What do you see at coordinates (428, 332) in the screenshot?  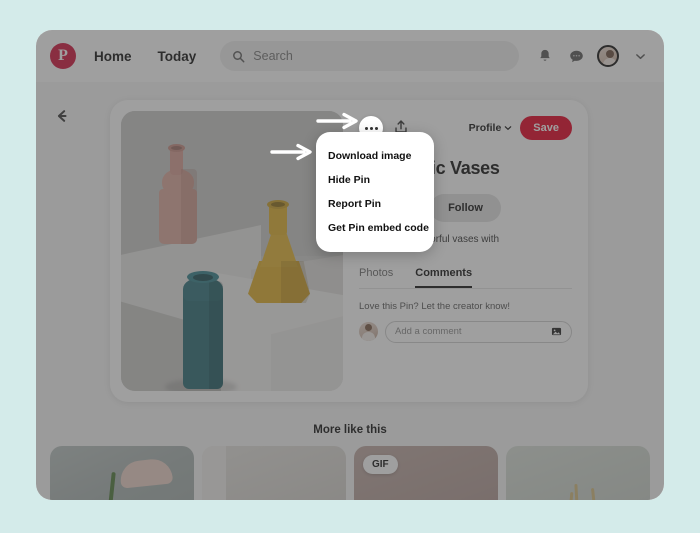 I see `comment-placeholder: Add a comment` at bounding box center [428, 332].